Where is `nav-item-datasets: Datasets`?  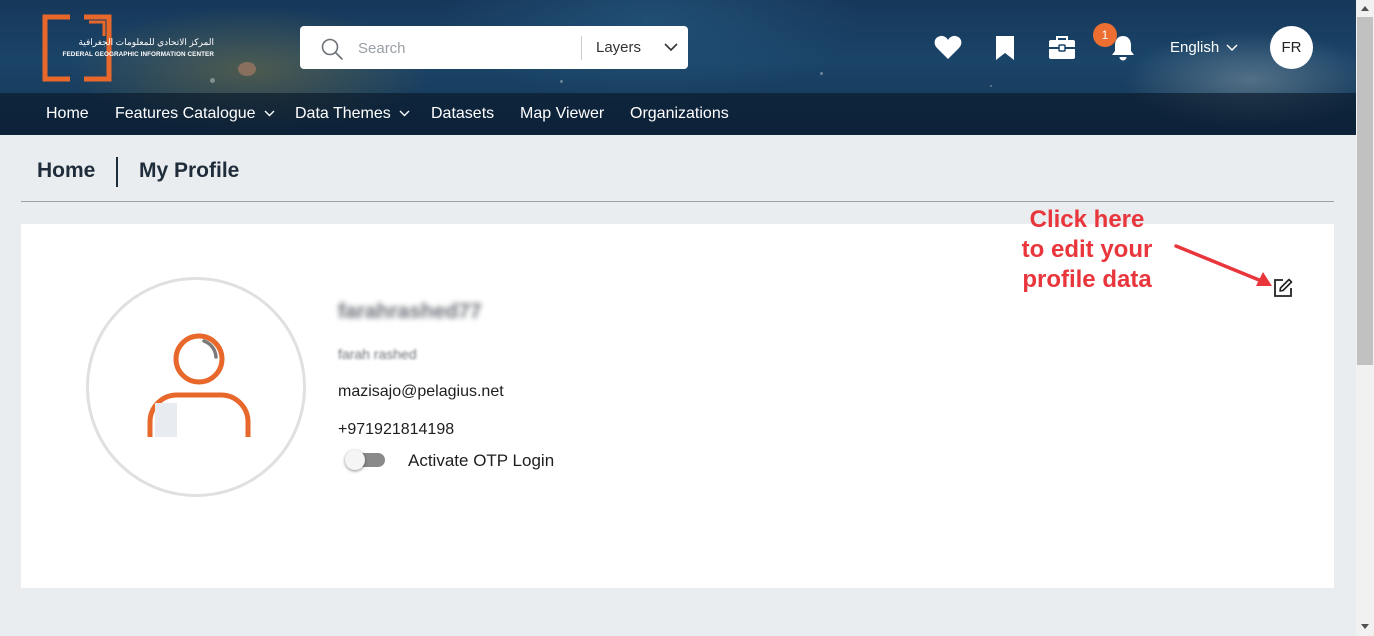
nav-item-datasets: Datasets is located at coordinates (462, 114).